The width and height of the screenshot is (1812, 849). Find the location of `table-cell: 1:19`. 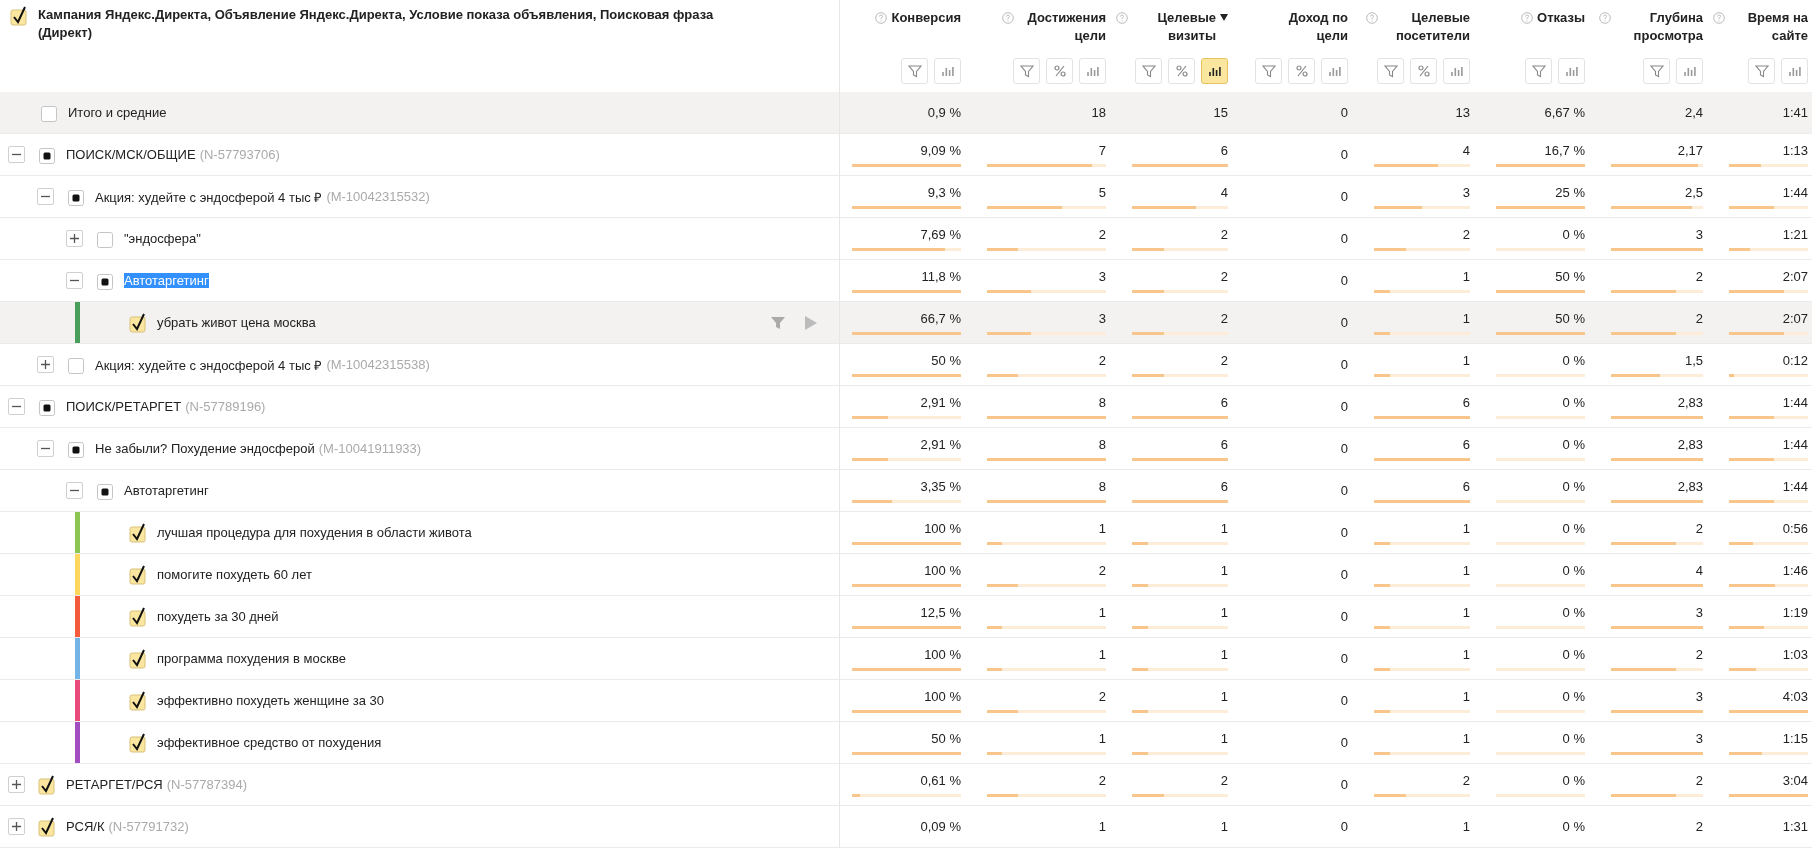

table-cell: 1:19 is located at coordinates (1795, 612).